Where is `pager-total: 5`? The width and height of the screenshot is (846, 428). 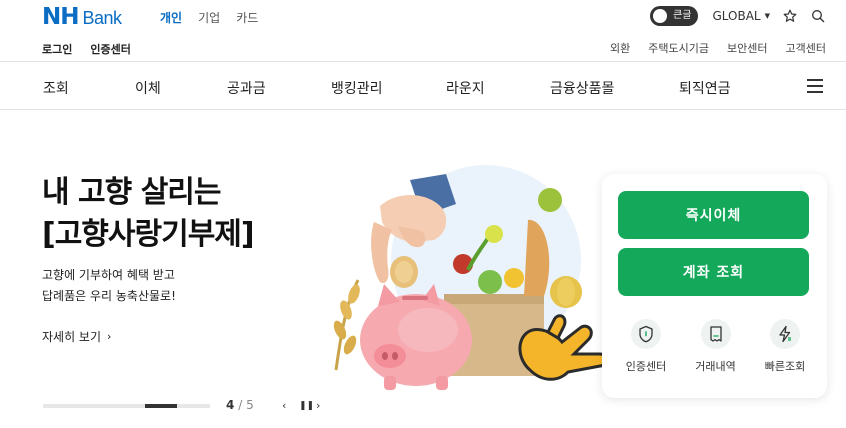 pager-total: 5 is located at coordinates (250, 405).